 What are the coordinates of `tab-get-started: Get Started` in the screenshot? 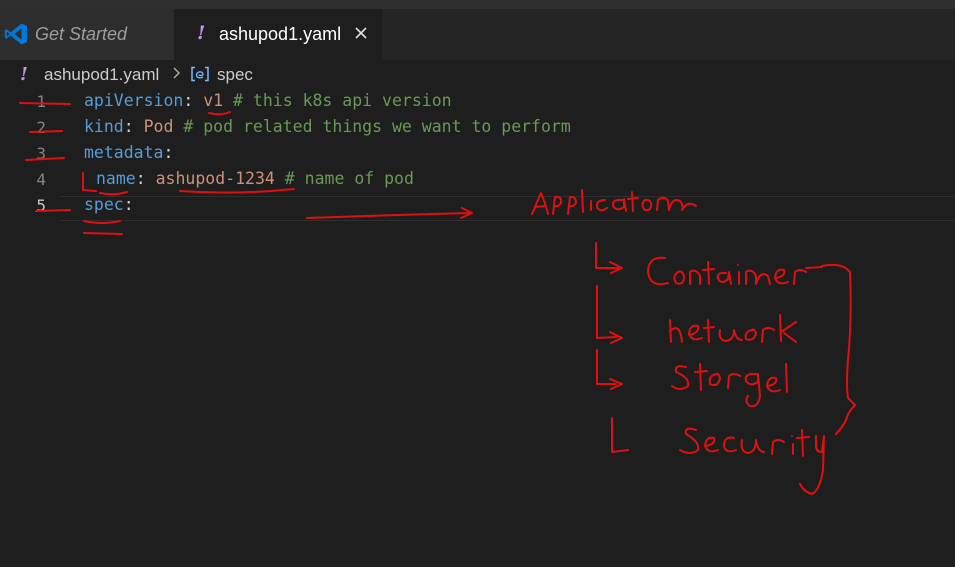 It's located at (87, 34).